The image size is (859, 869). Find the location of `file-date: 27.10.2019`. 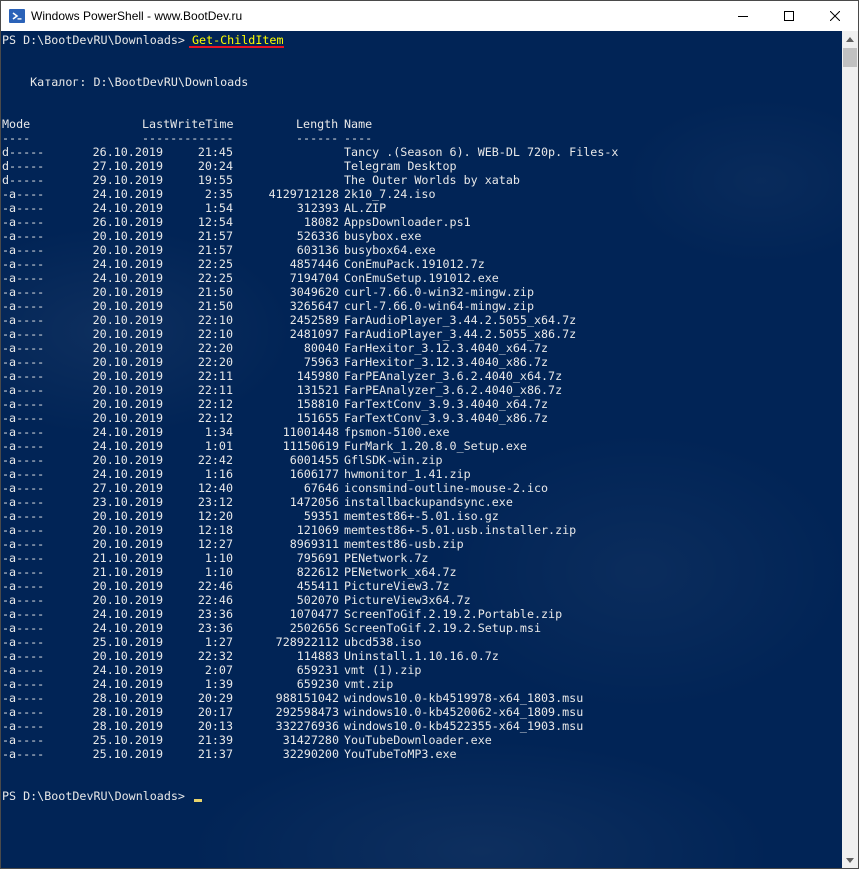

file-date: 27.10.2019 is located at coordinates (127, 488).